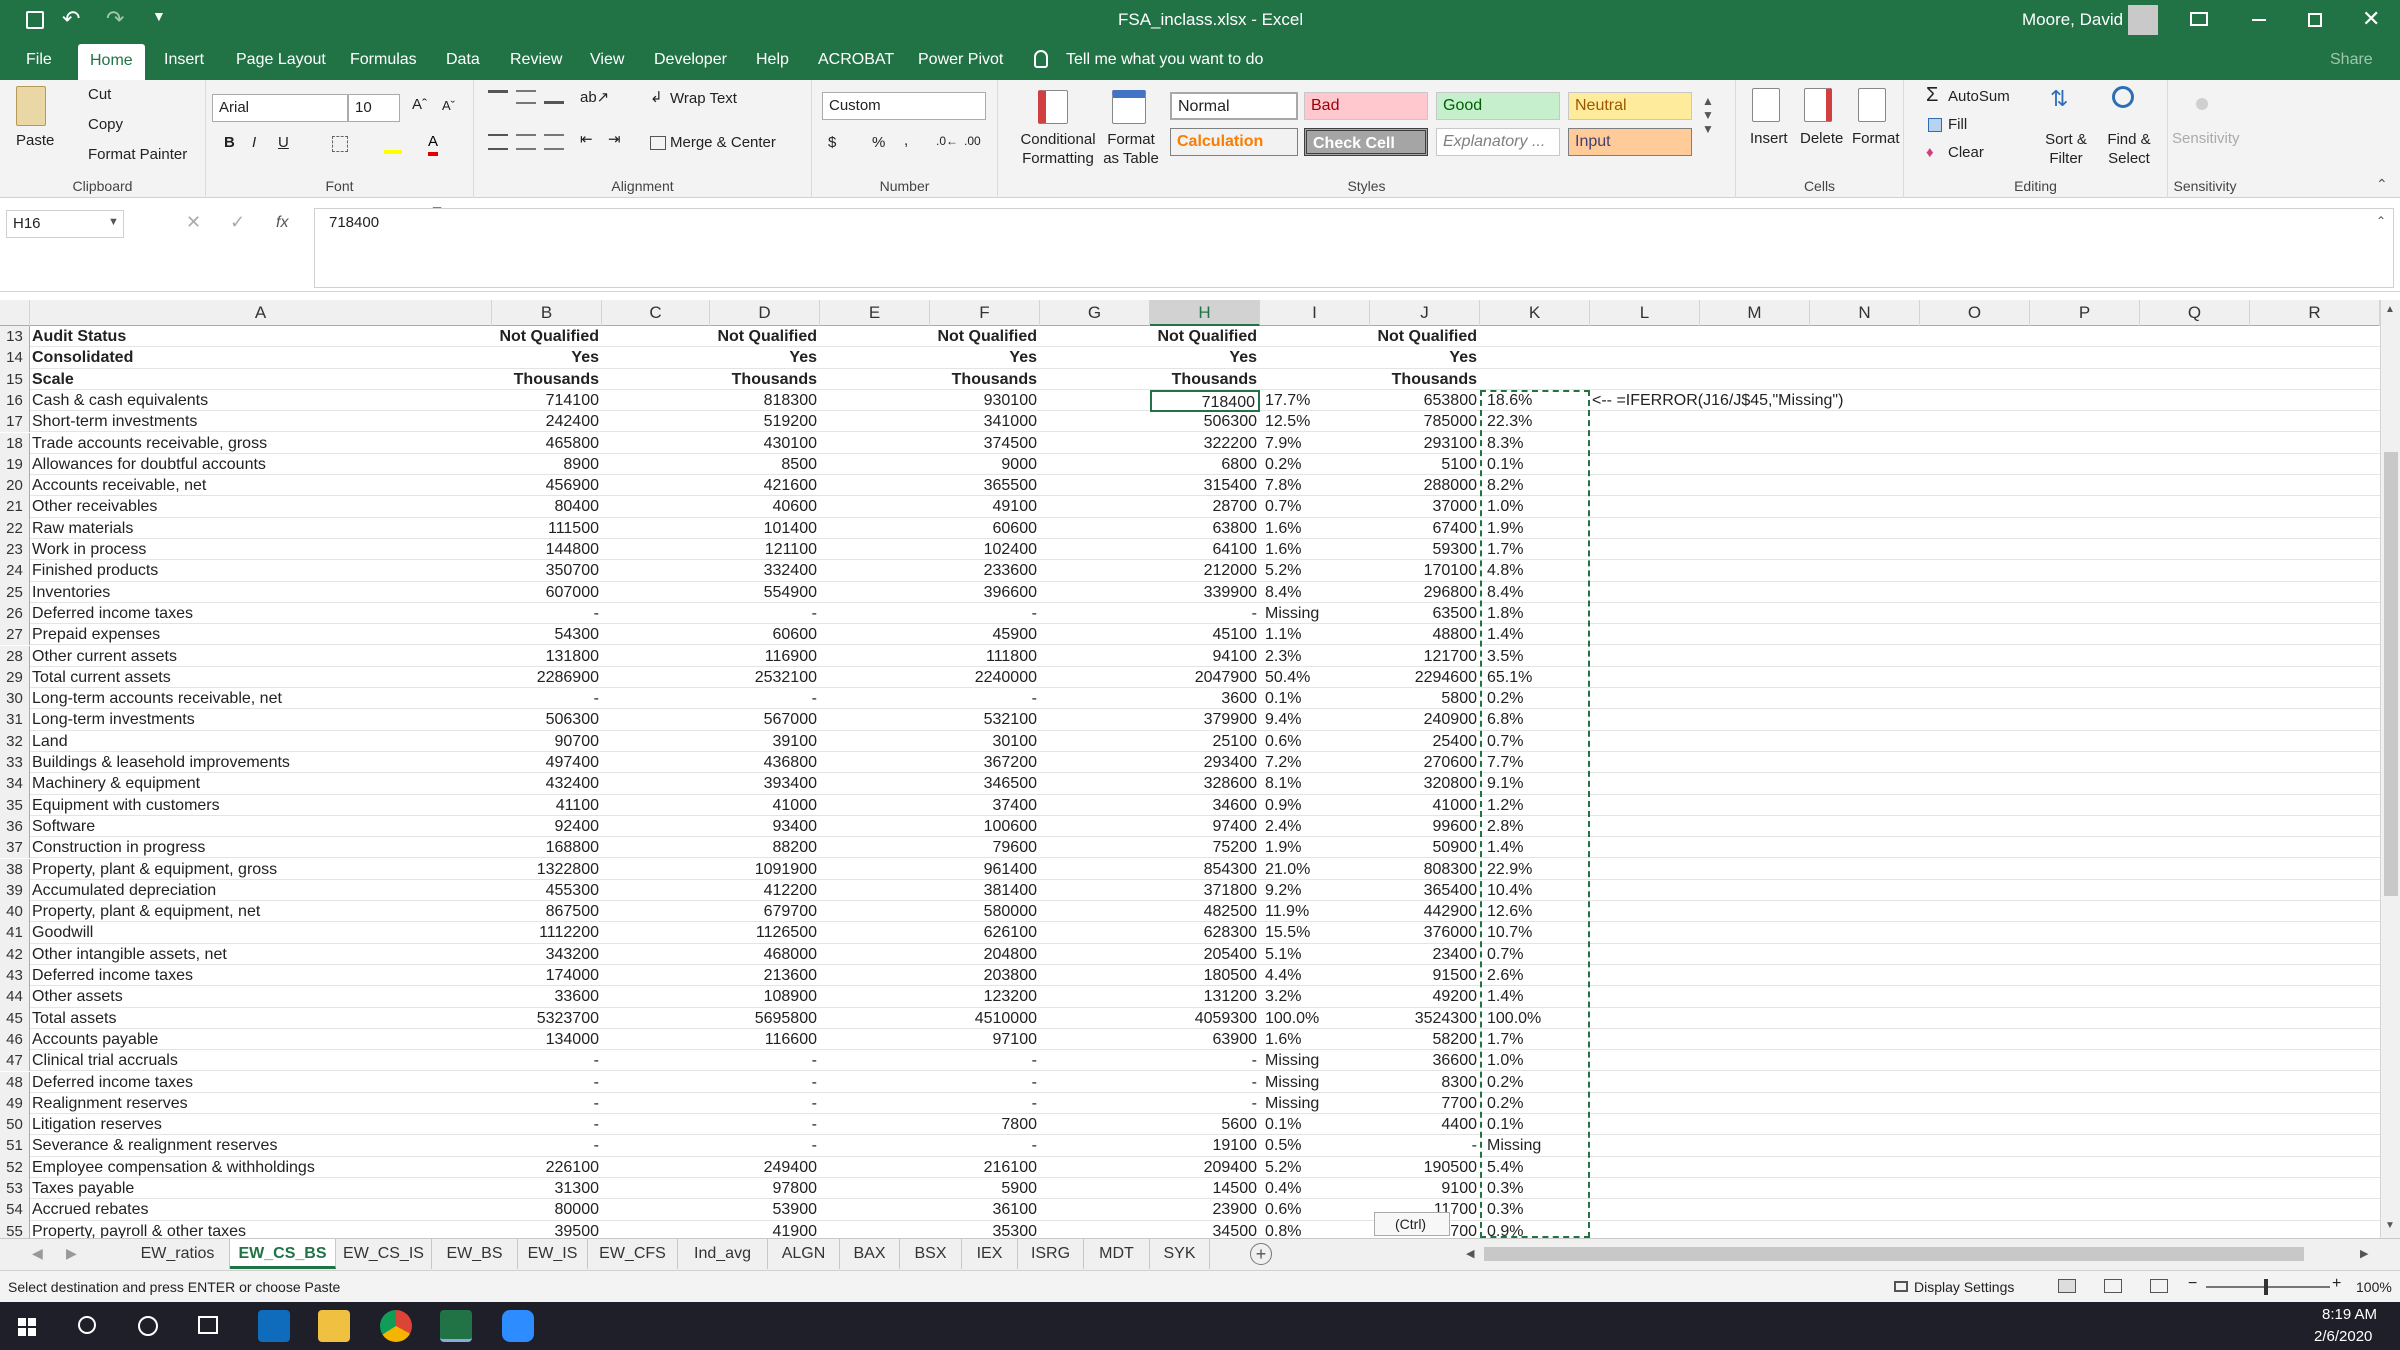 The width and height of the screenshot is (2400, 1350). I want to click on minimize-icon, so click(2259, 20).